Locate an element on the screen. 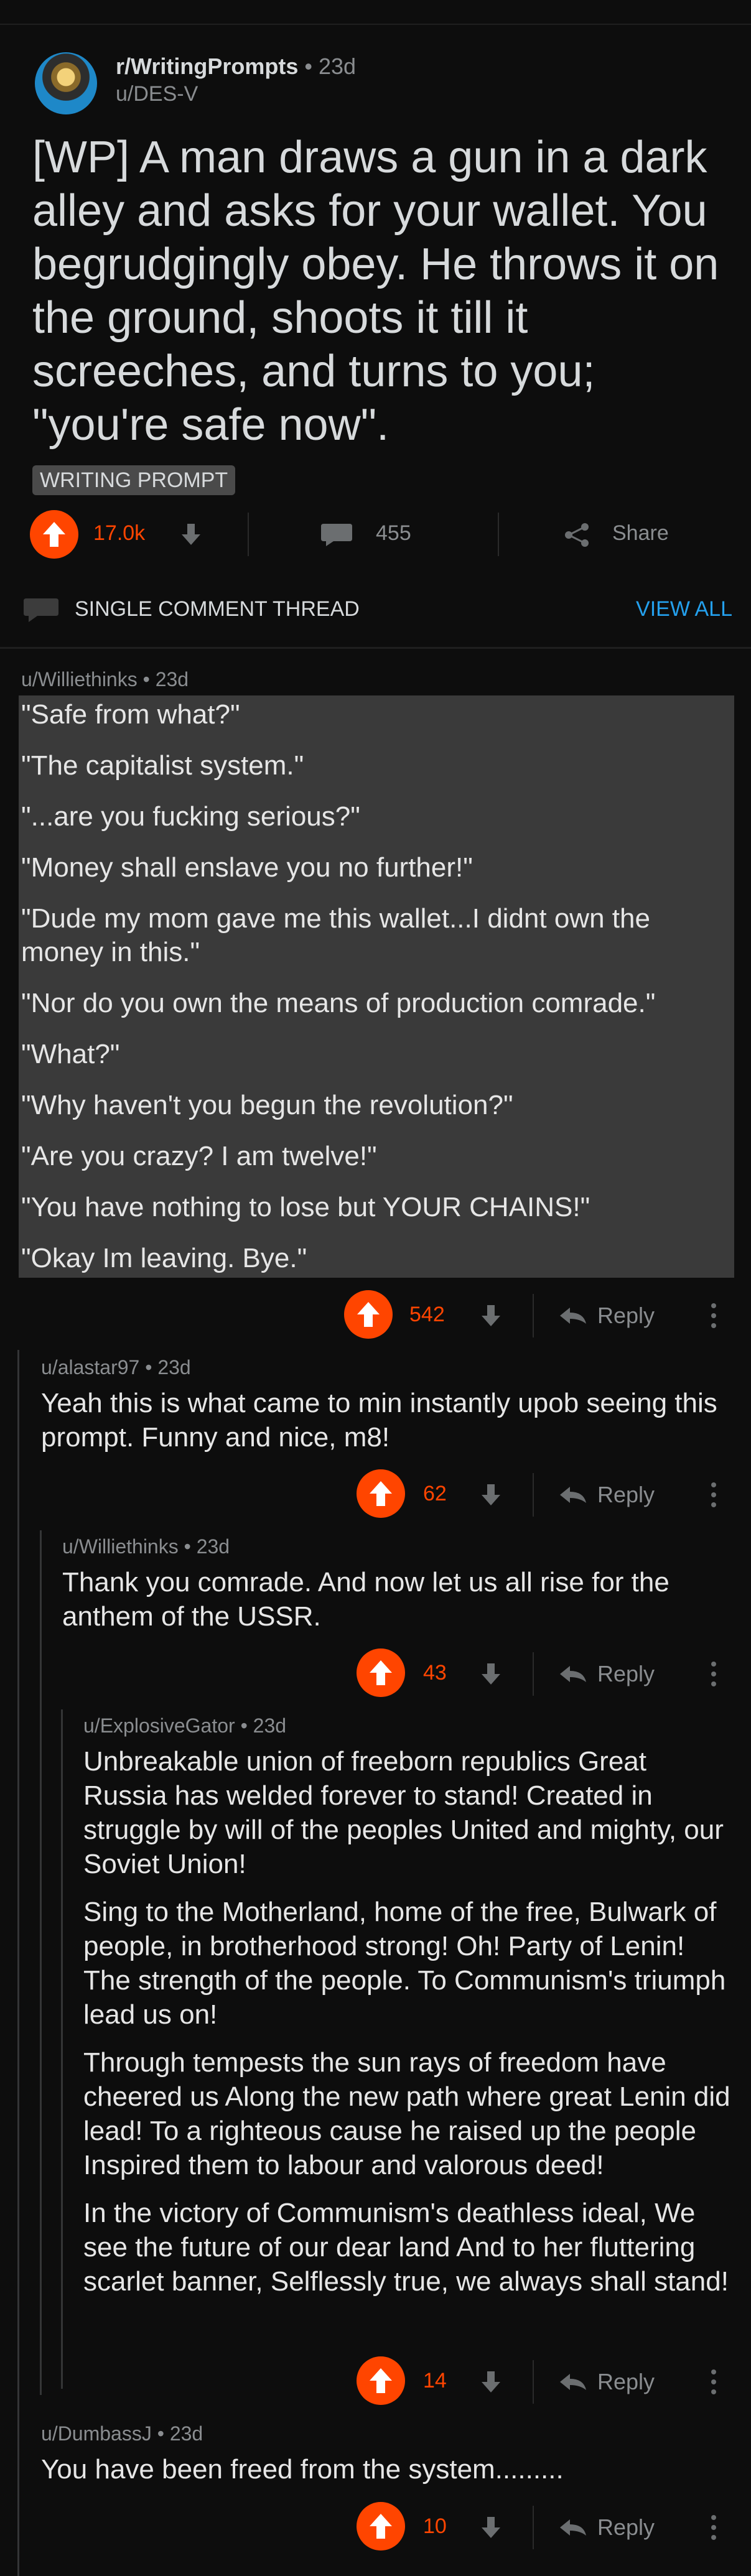  comment-action-bar: 62 Reply is located at coordinates (375, 1494).